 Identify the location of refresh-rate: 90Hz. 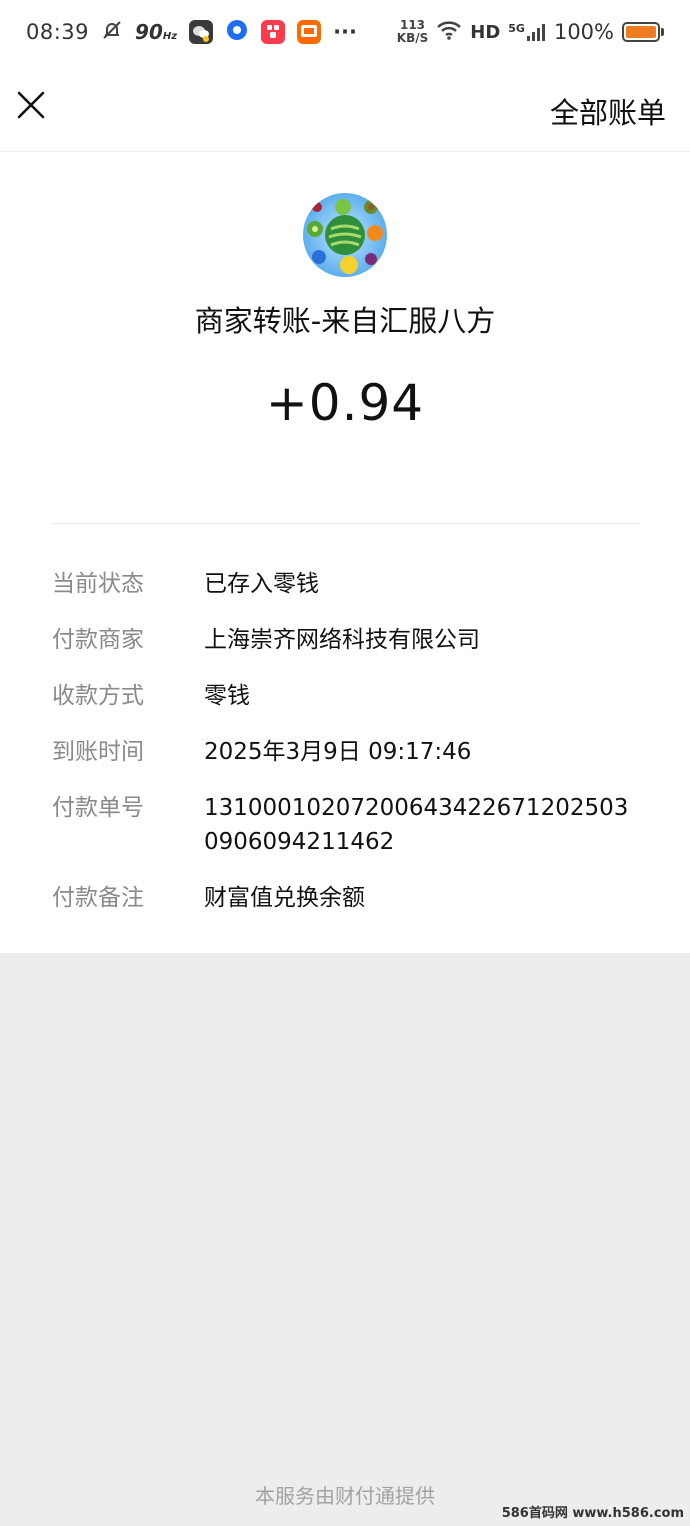
(156, 32).